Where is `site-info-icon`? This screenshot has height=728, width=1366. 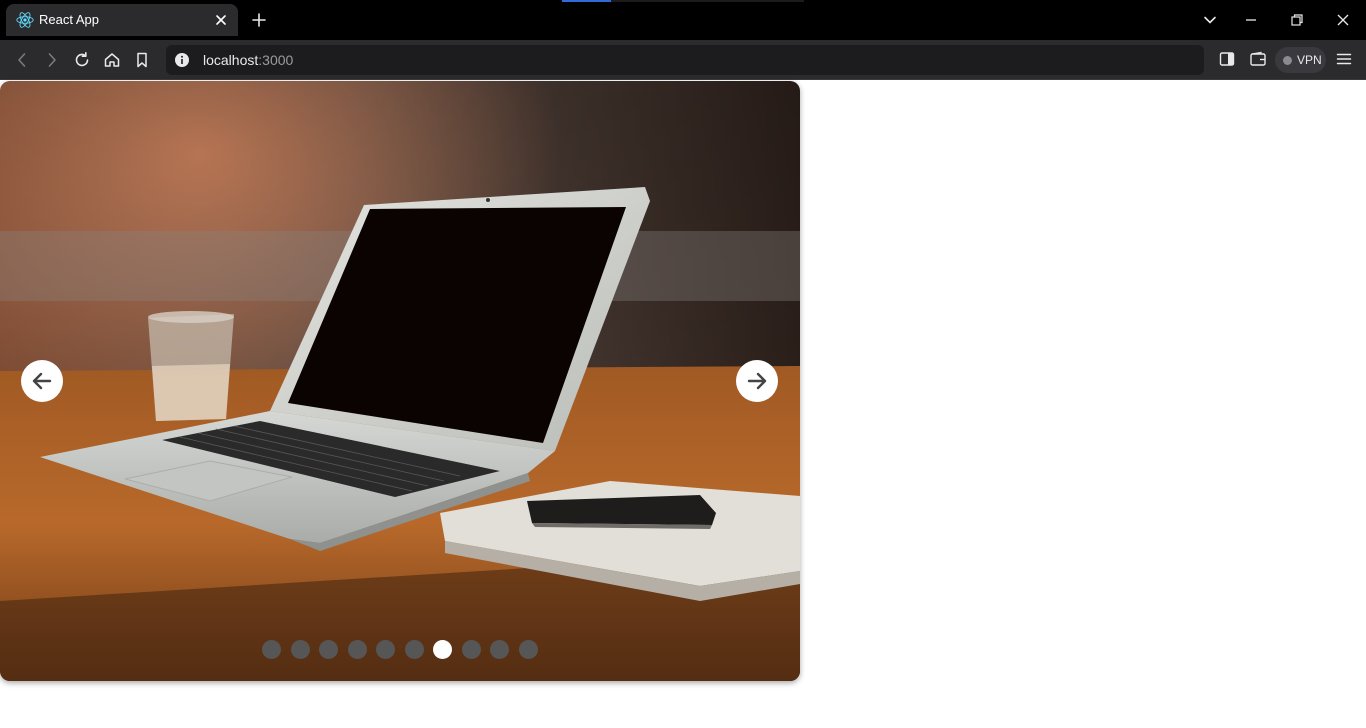
site-info-icon is located at coordinates (182, 60).